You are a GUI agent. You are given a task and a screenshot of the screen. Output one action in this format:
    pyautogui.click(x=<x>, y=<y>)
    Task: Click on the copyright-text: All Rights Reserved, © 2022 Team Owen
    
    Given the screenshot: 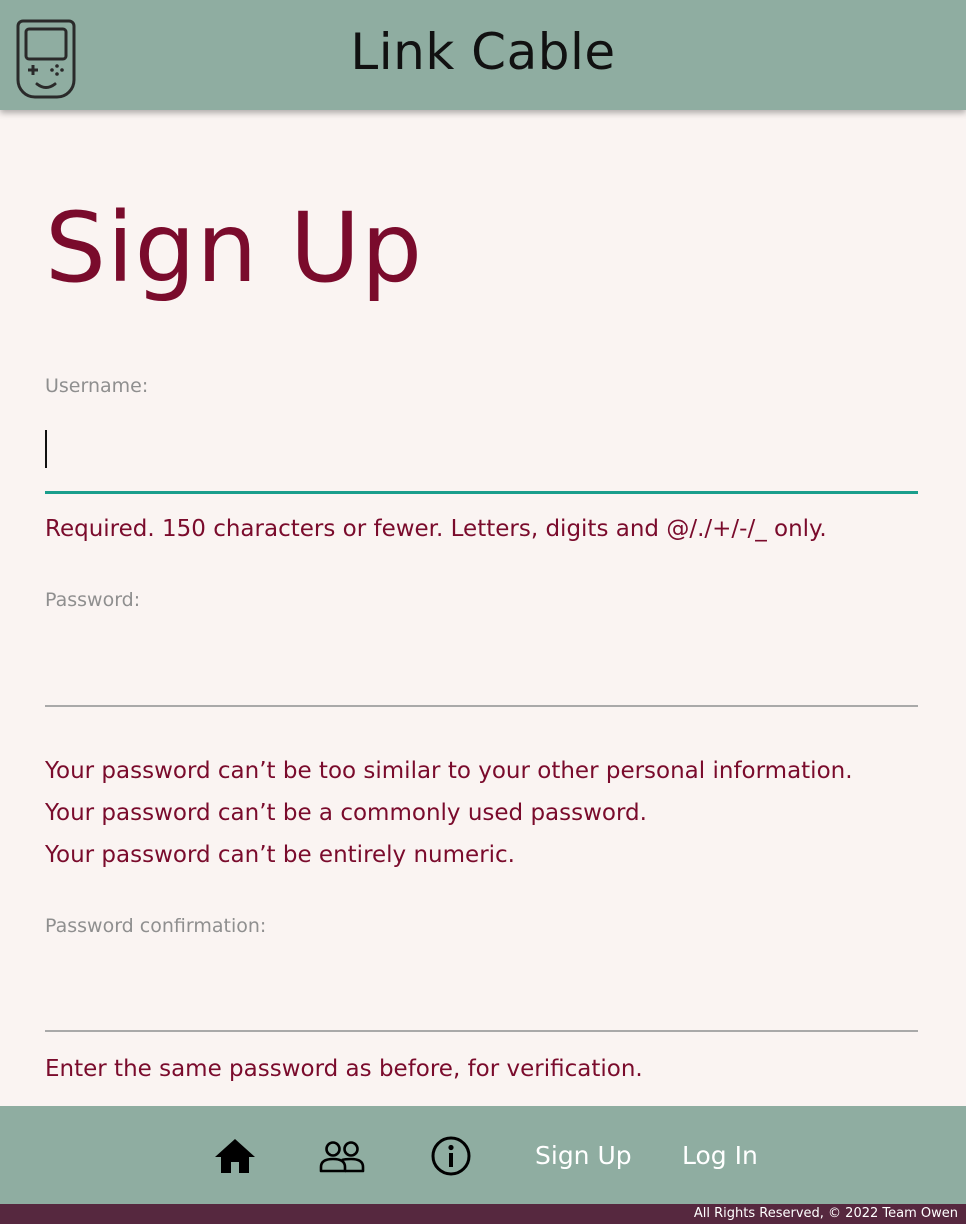 What is the action you would take?
    pyautogui.click(x=825, y=1213)
    